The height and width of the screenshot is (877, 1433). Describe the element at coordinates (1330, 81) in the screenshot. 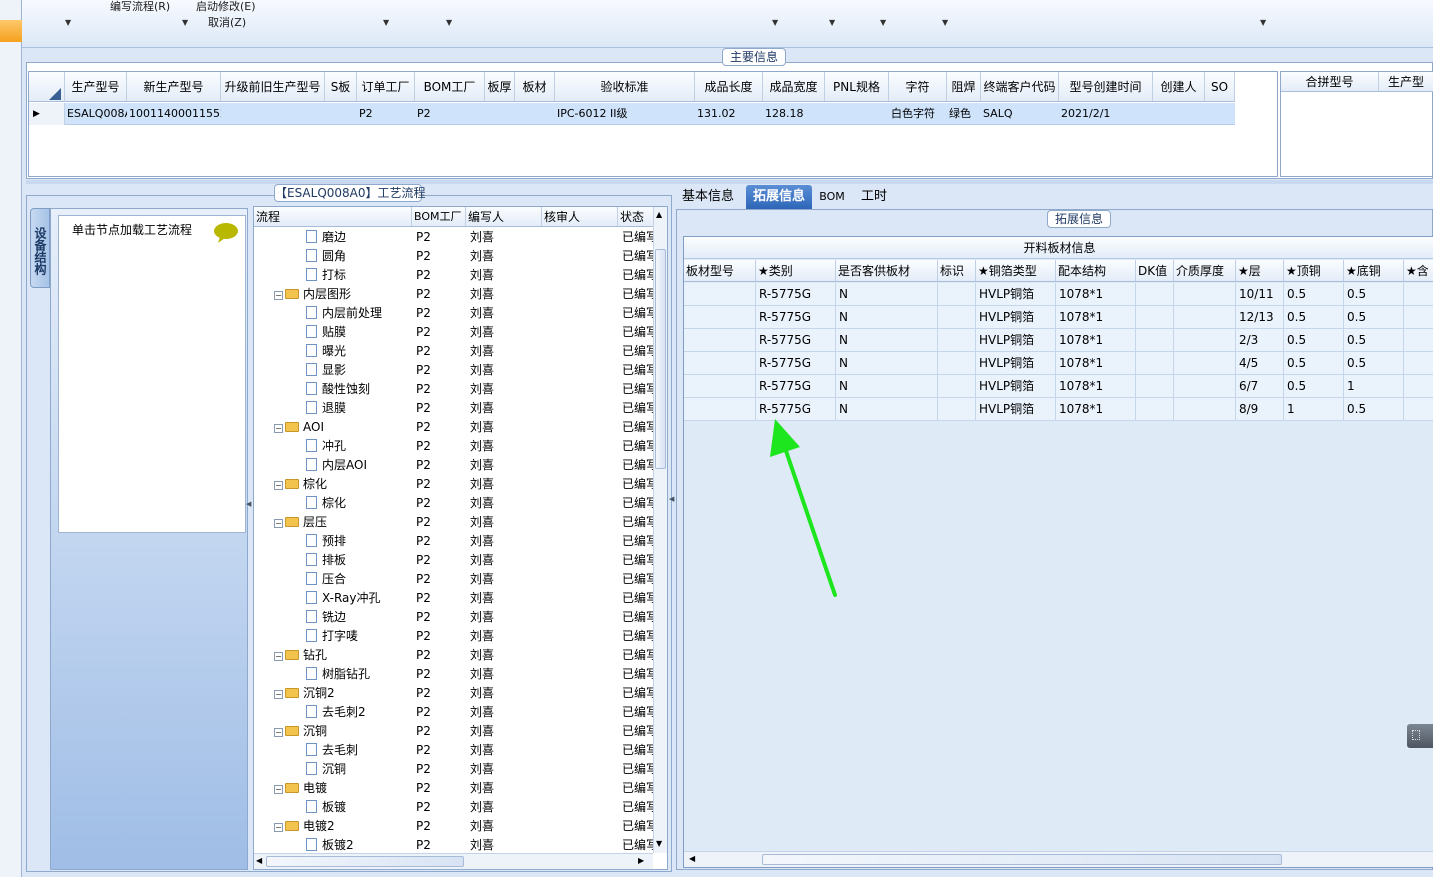

I see `side-col-merge-model: 合拼型号` at that location.